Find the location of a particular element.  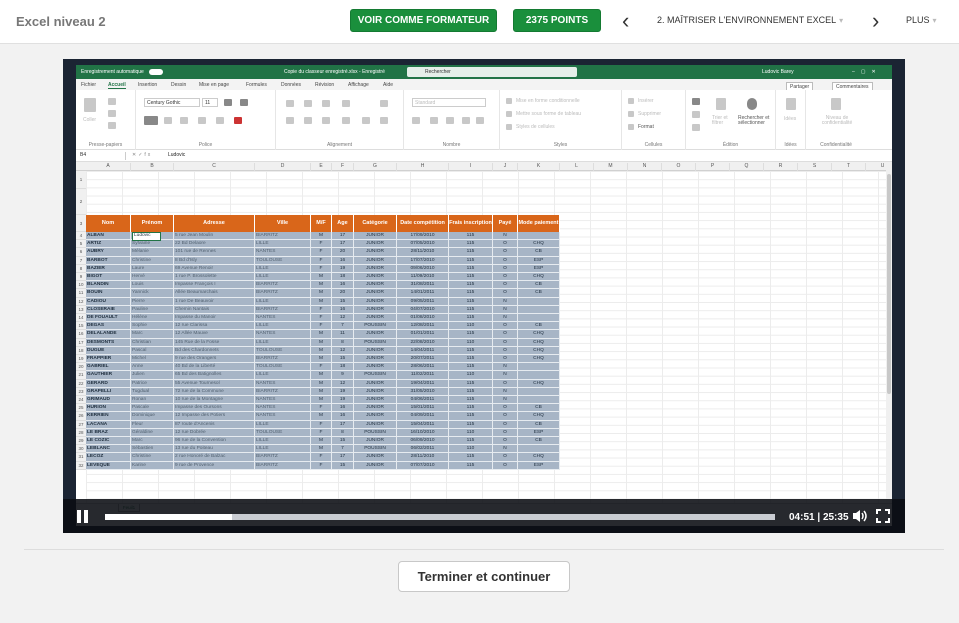

table-cell: 01/08/2010 is located at coordinates (423, 318).